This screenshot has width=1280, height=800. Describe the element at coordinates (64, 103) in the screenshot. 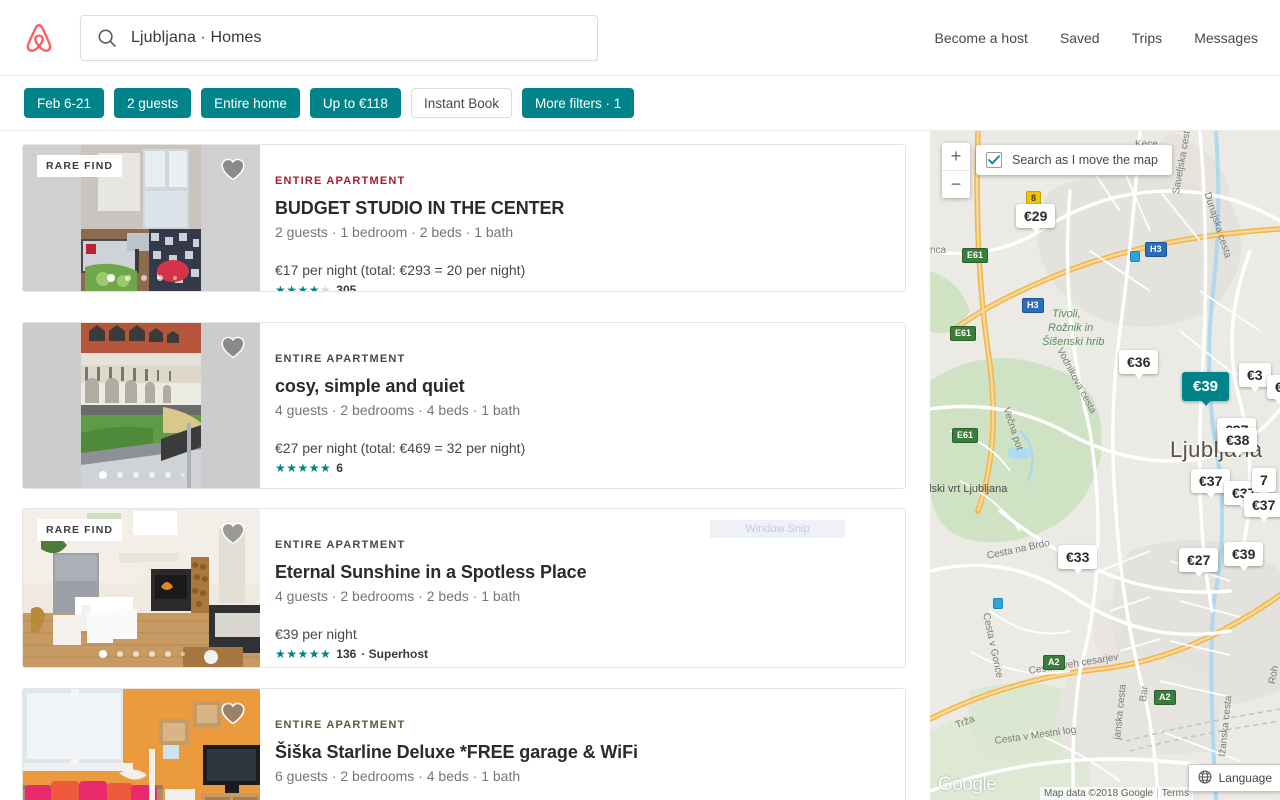

I see `filter-pill-dates: Feb 6-21` at that location.